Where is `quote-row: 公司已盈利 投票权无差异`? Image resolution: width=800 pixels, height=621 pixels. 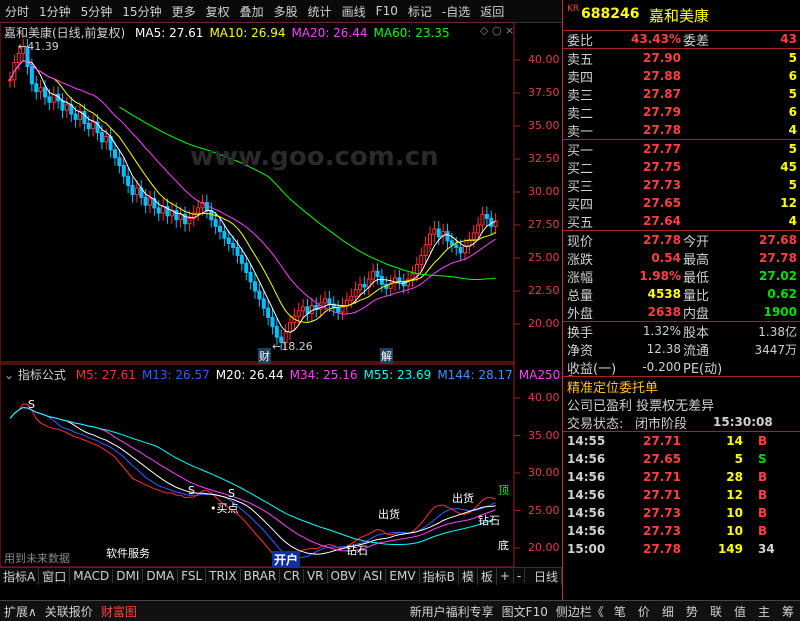 quote-row: 公司已盈利 投票权无差异 is located at coordinates (681, 404).